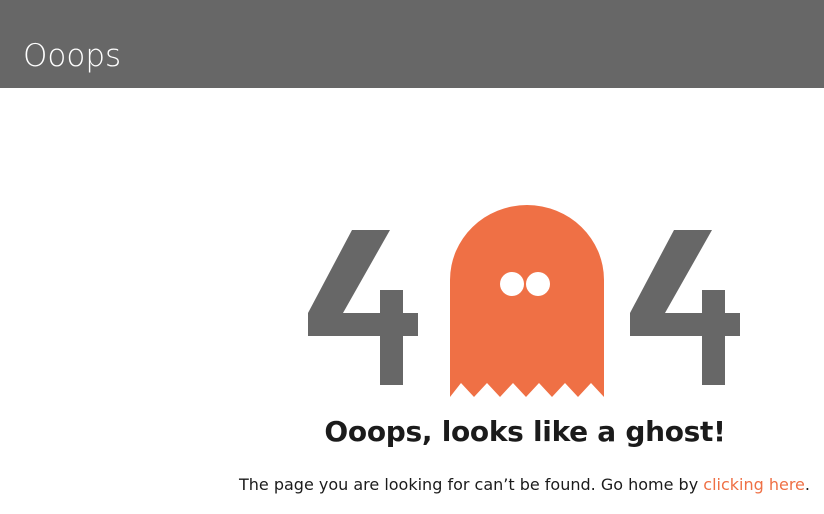 This screenshot has height=514, width=824. I want to click on ghost-icon, so click(527, 301).